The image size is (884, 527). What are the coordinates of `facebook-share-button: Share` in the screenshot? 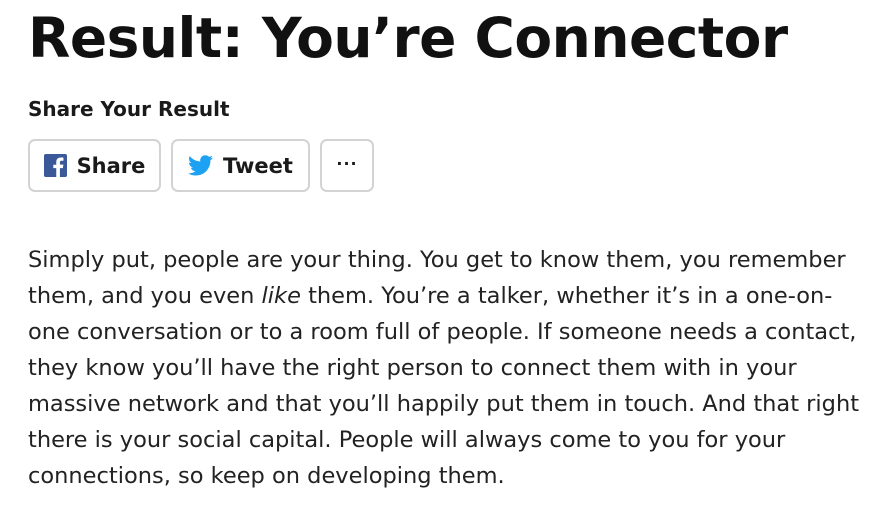 It's located at (94, 165).